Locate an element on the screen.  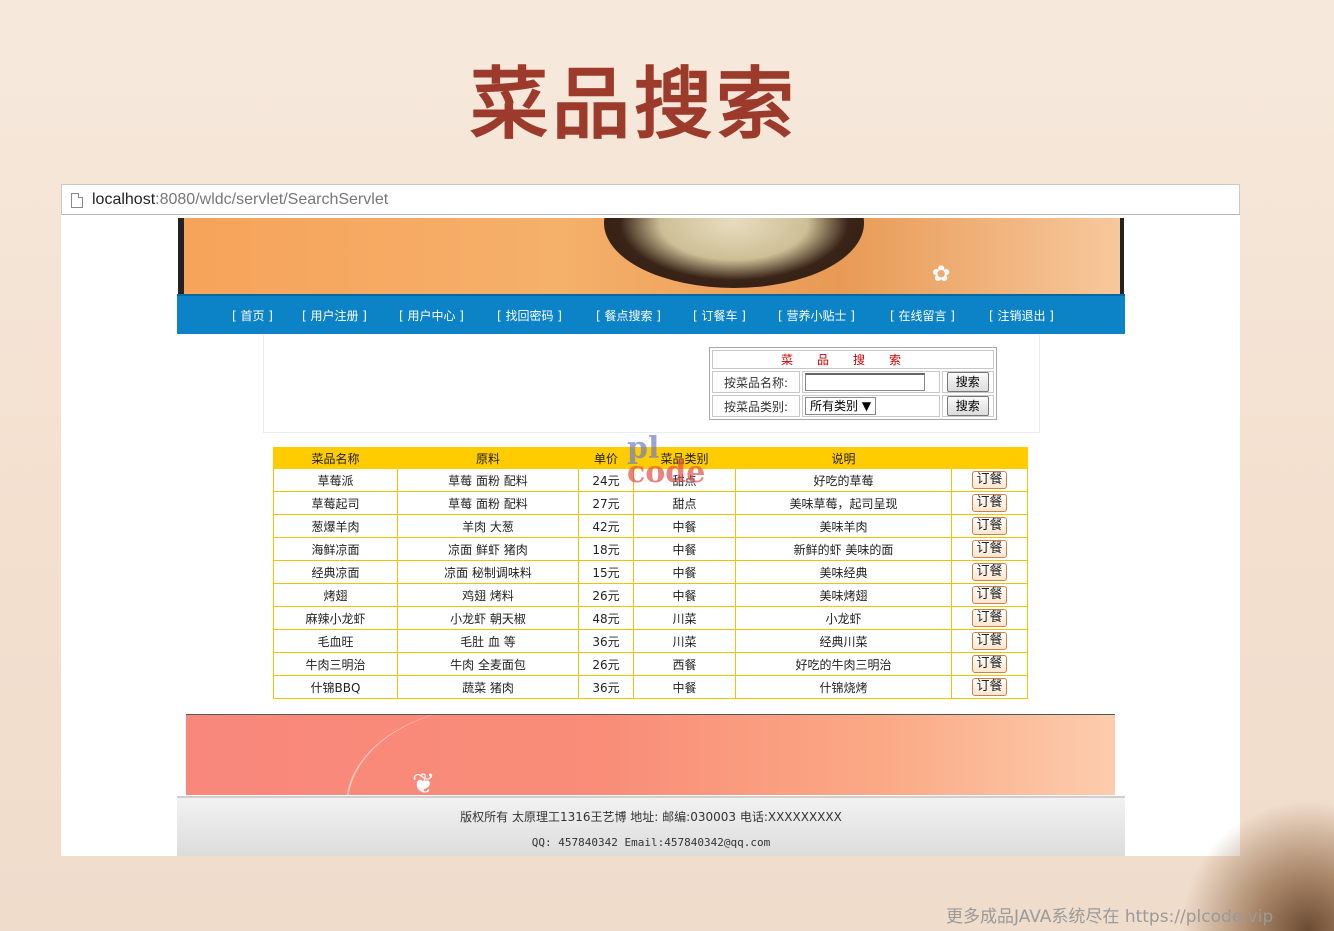
cell-name: 毛血旺 is located at coordinates (335, 641).